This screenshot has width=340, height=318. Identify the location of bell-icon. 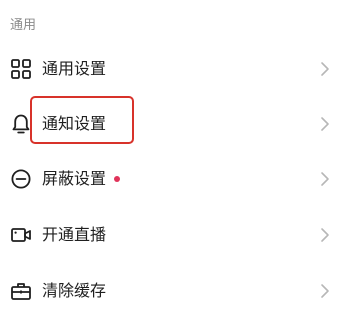
(21, 124).